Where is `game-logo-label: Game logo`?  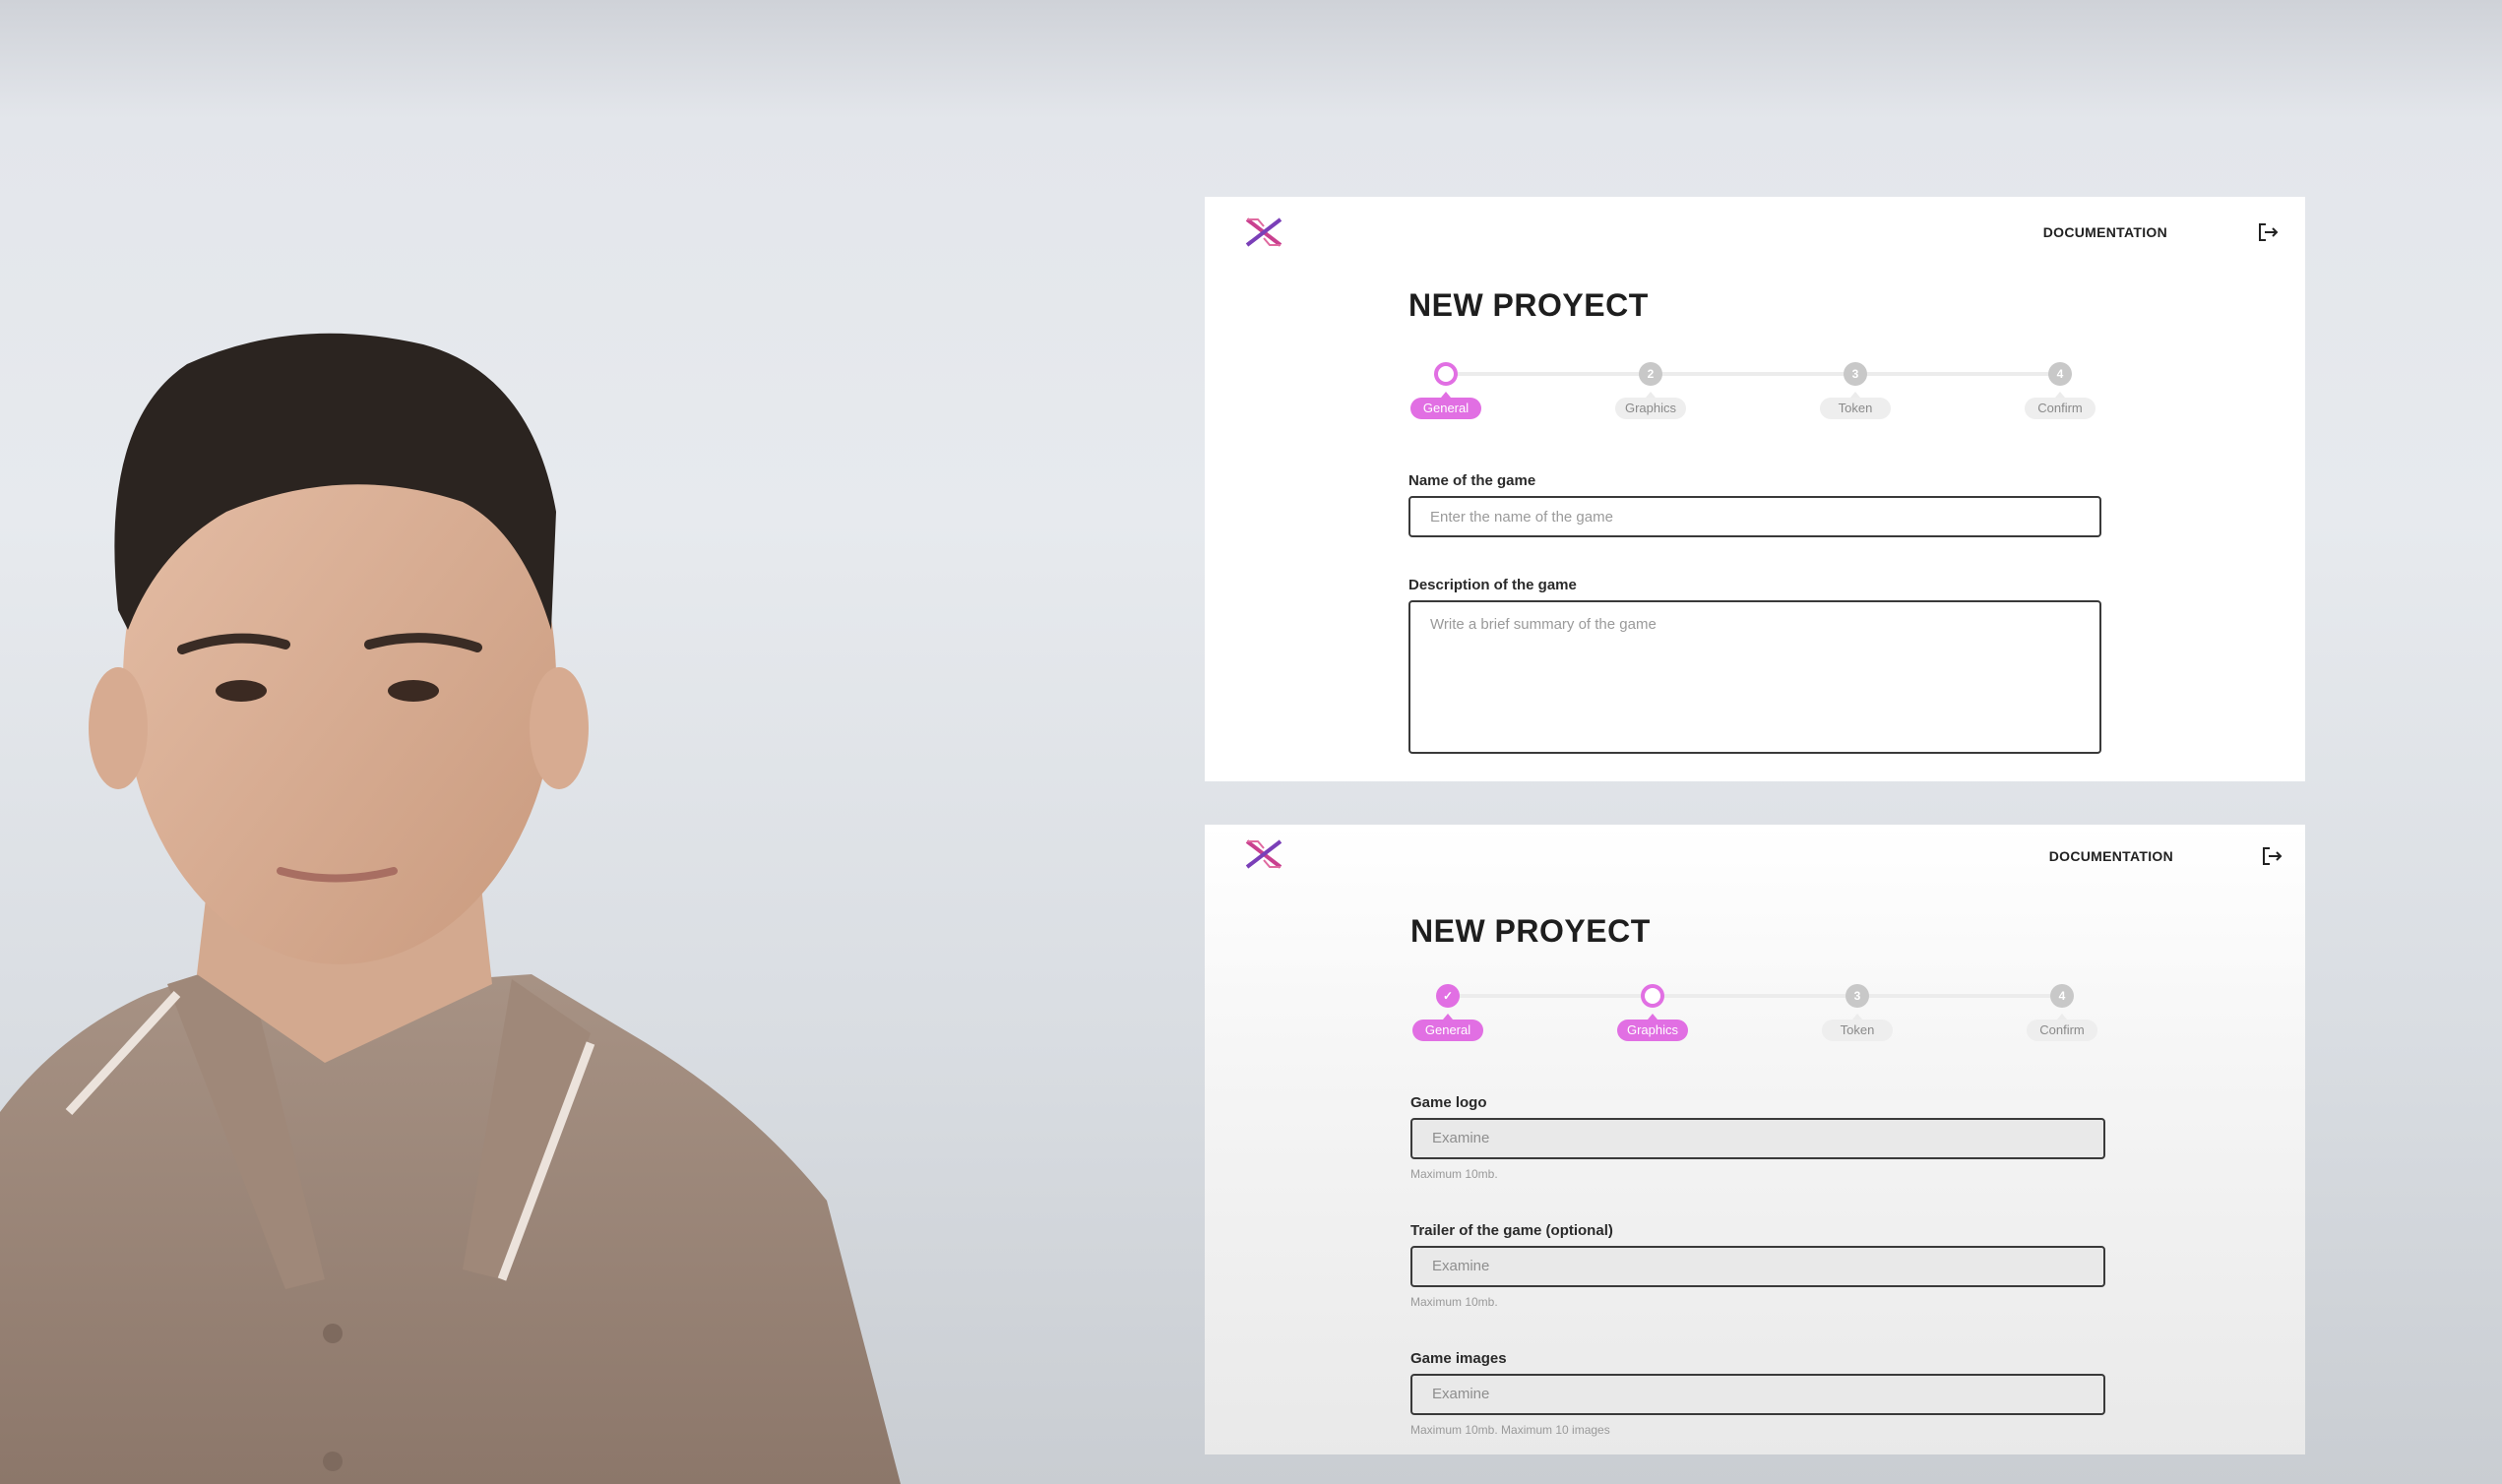
game-logo-label: Game logo is located at coordinates (1448, 1102).